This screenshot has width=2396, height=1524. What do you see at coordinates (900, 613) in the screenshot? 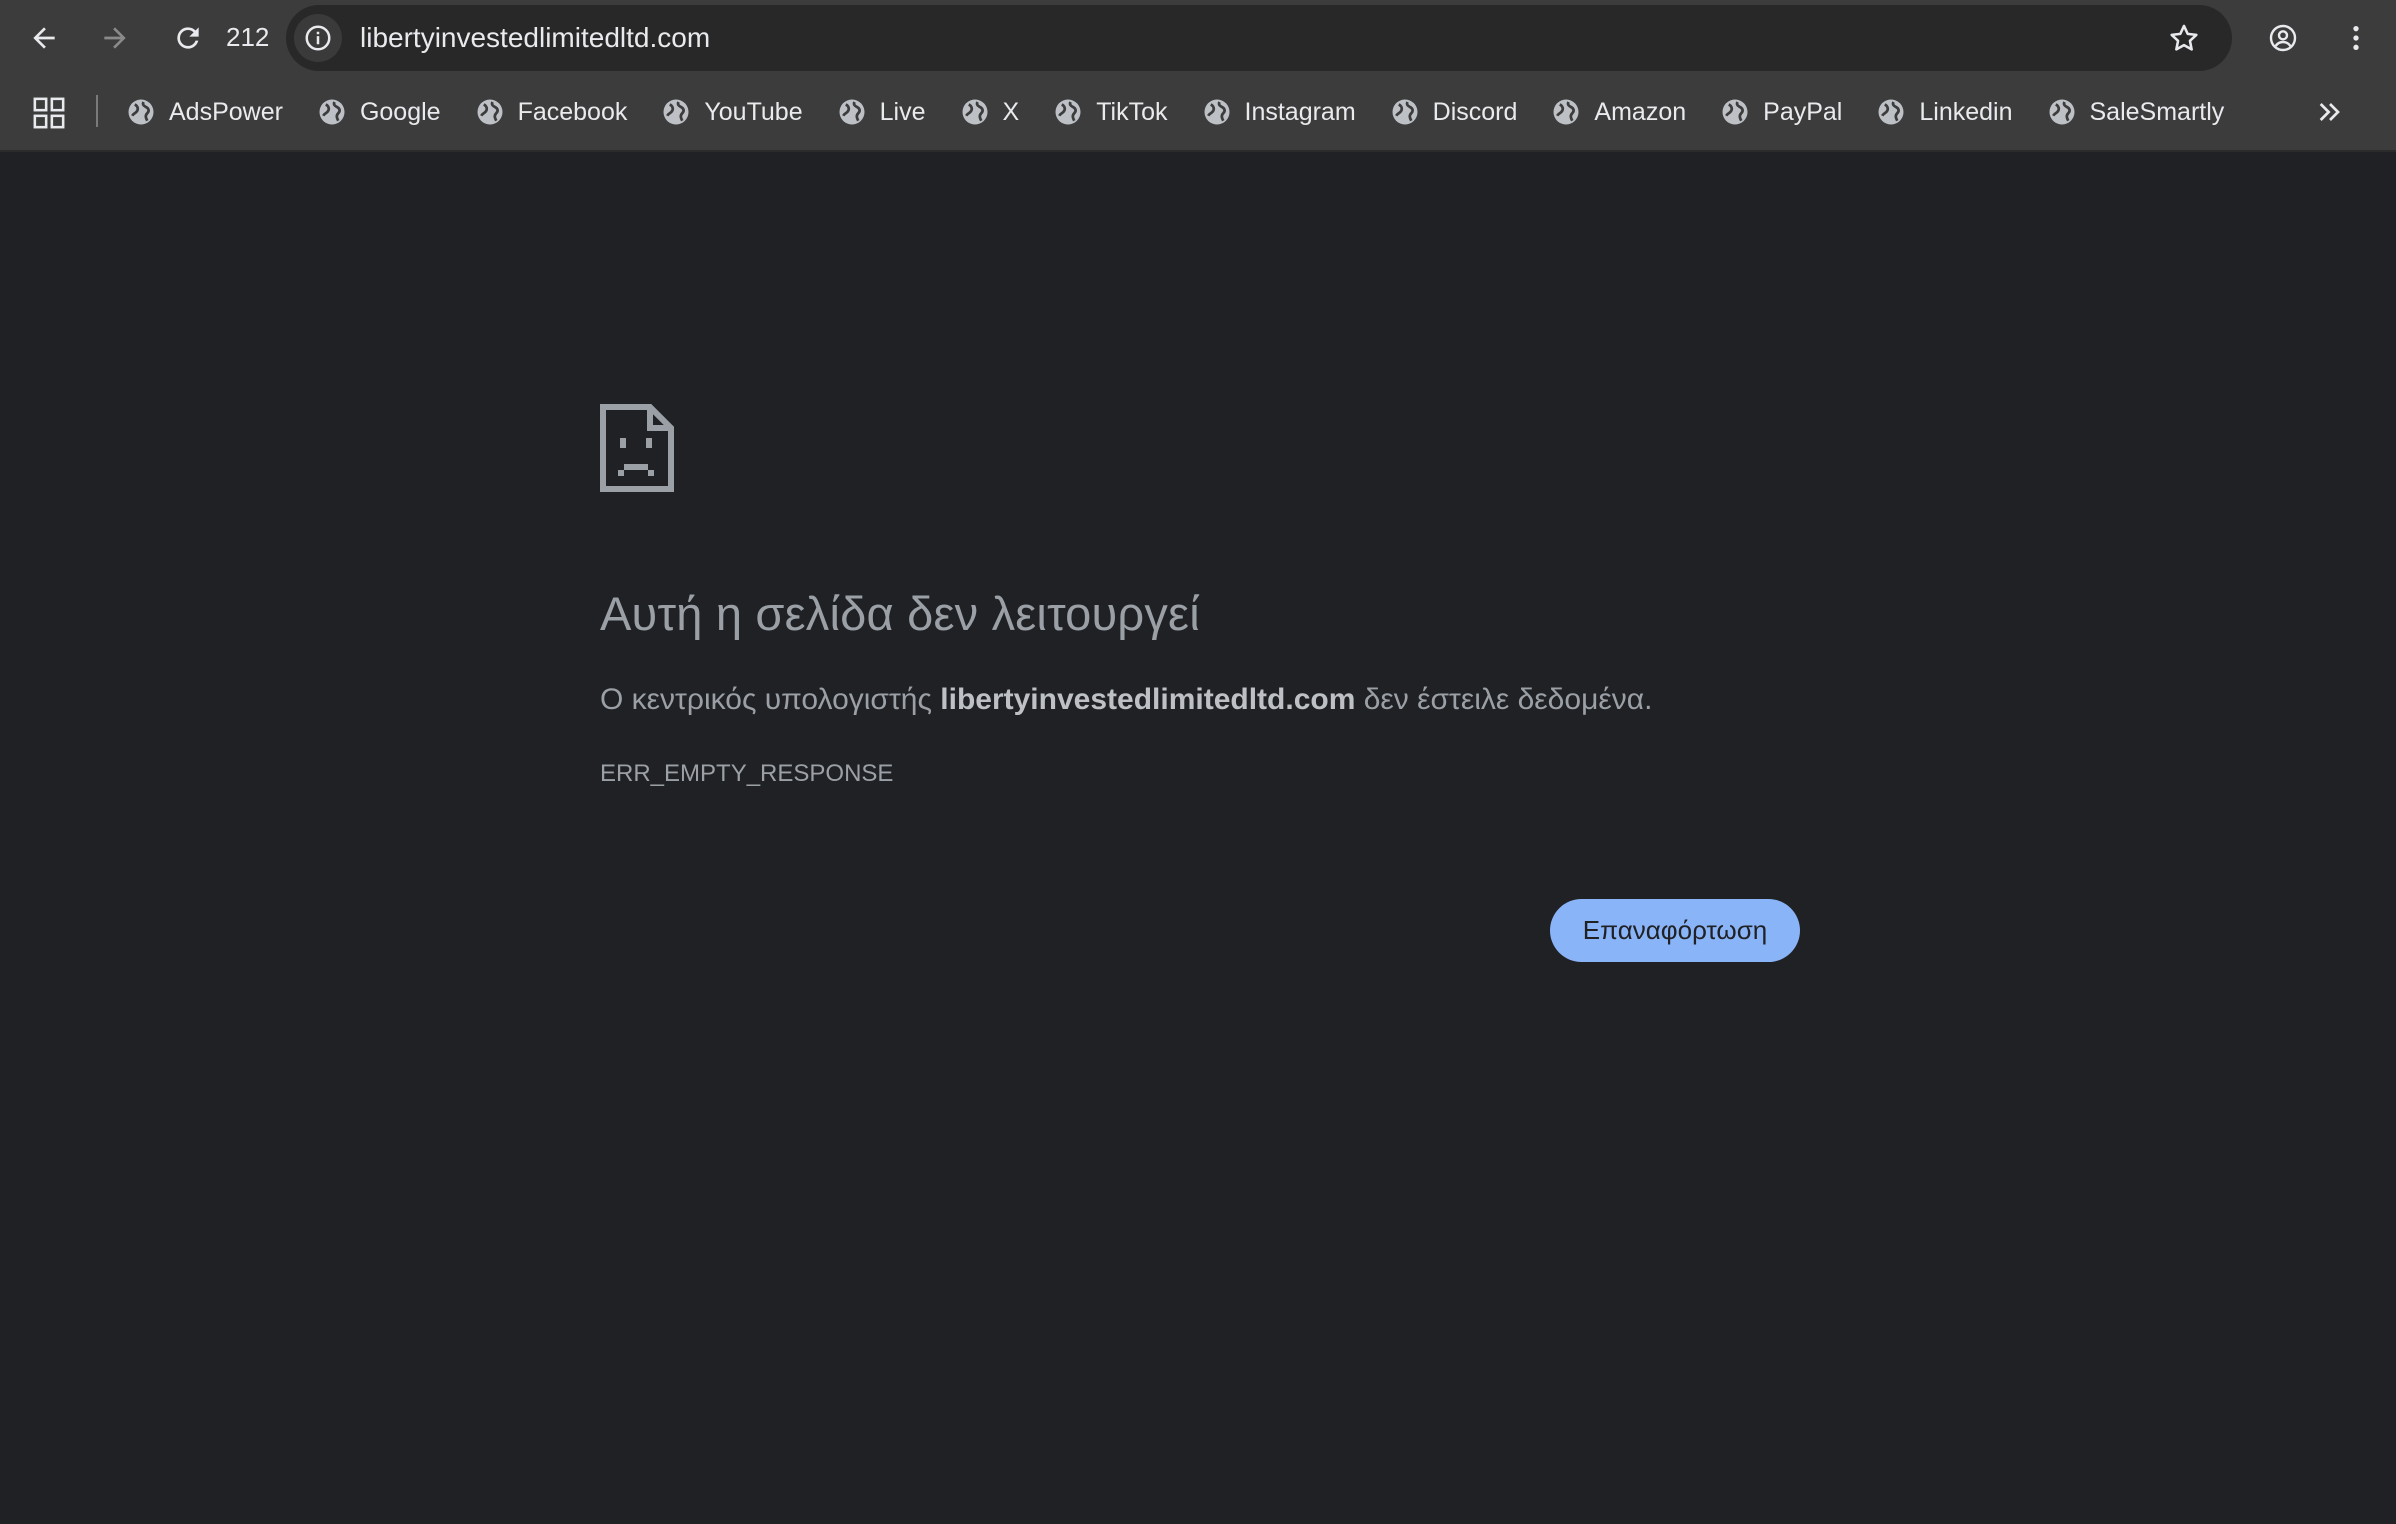
I see `error-title: Αυτή η σελίδα δεν λειτουργεί` at bounding box center [900, 613].